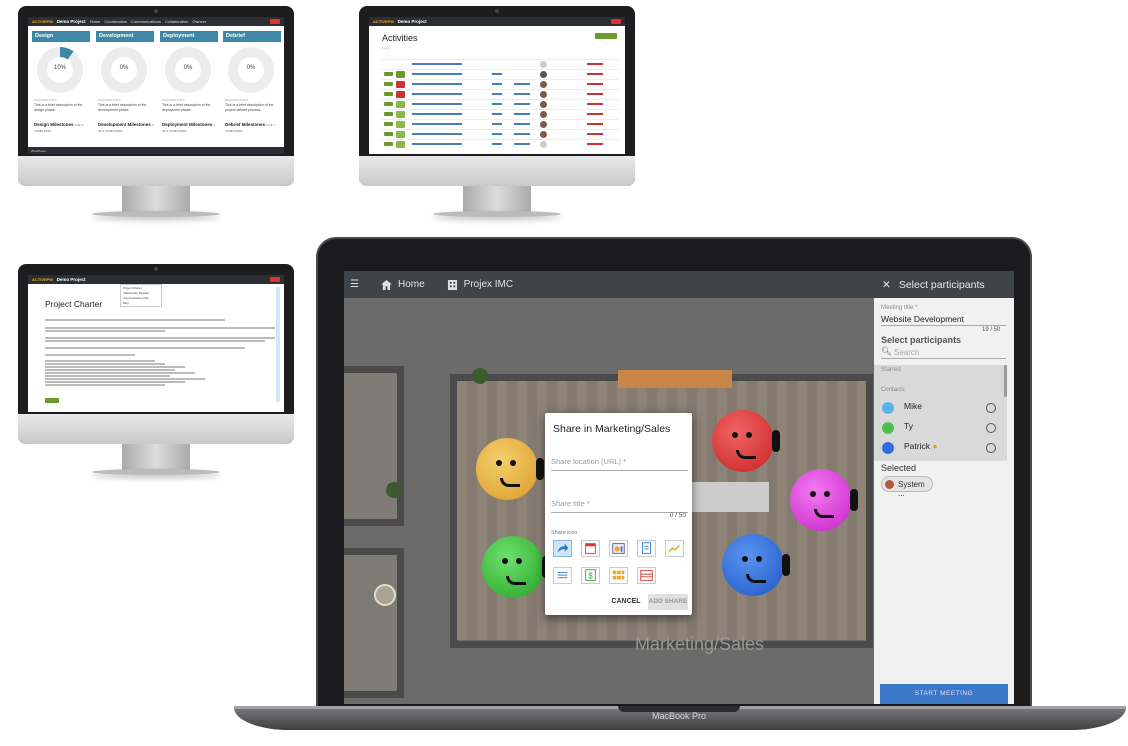 Image resolution: width=1128 pixels, height=746 pixels. Describe the element at coordinates (618, 575) in the screenshot. I see `grid-icon` at that location.